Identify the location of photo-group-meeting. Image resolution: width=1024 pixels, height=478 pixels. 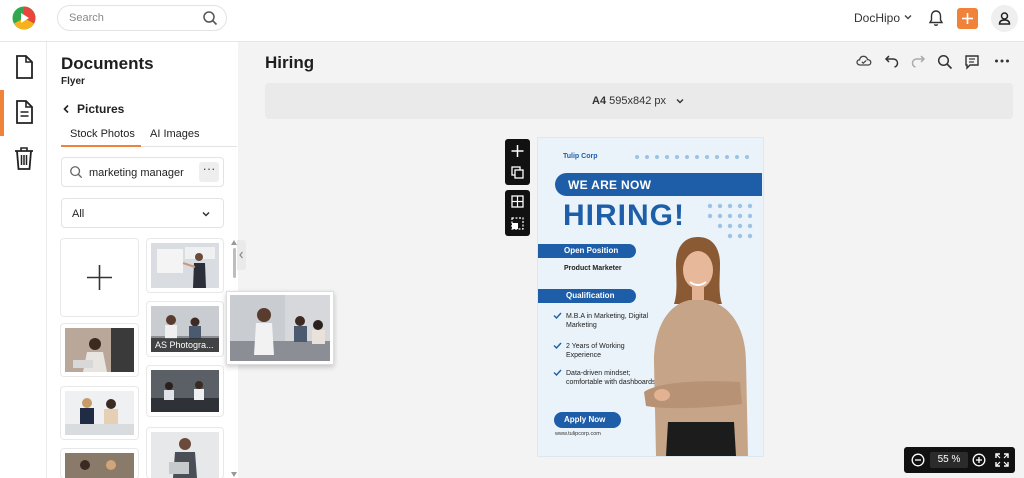
(99, 465).